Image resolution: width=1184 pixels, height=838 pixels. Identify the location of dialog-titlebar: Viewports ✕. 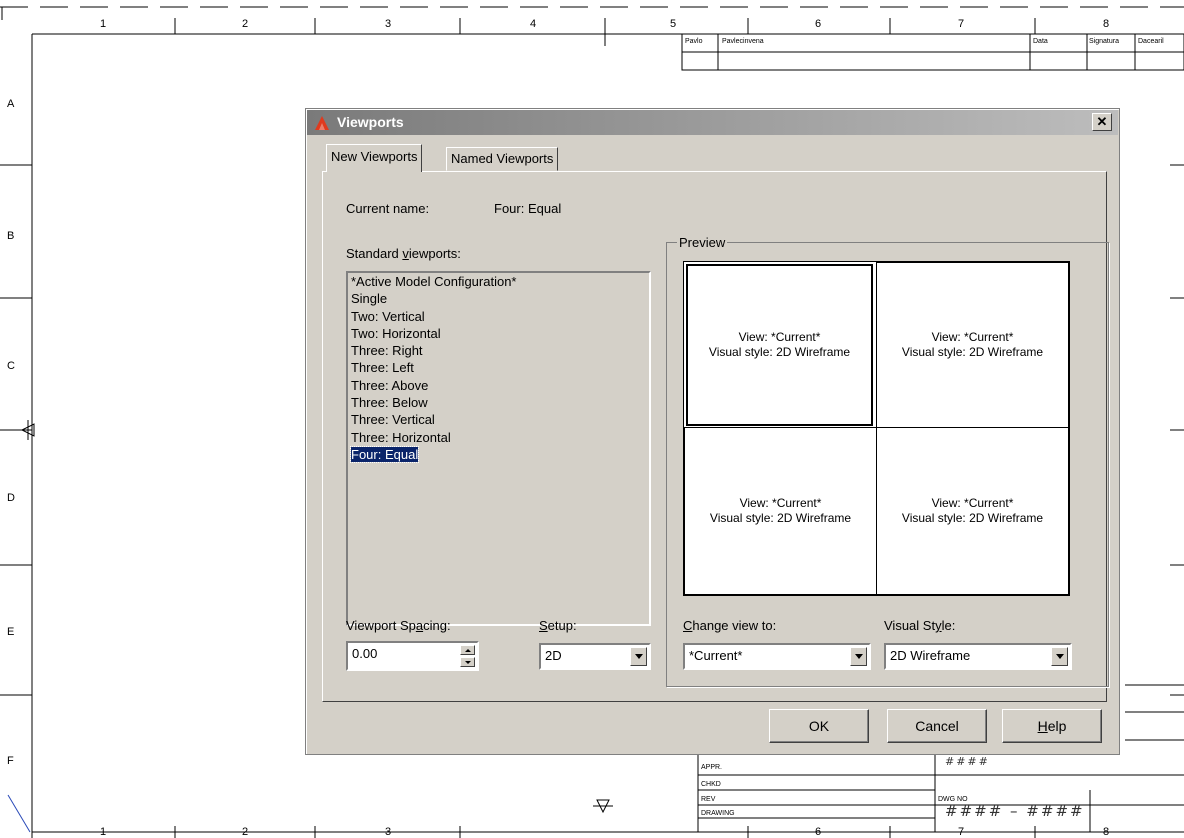
(712, 122).